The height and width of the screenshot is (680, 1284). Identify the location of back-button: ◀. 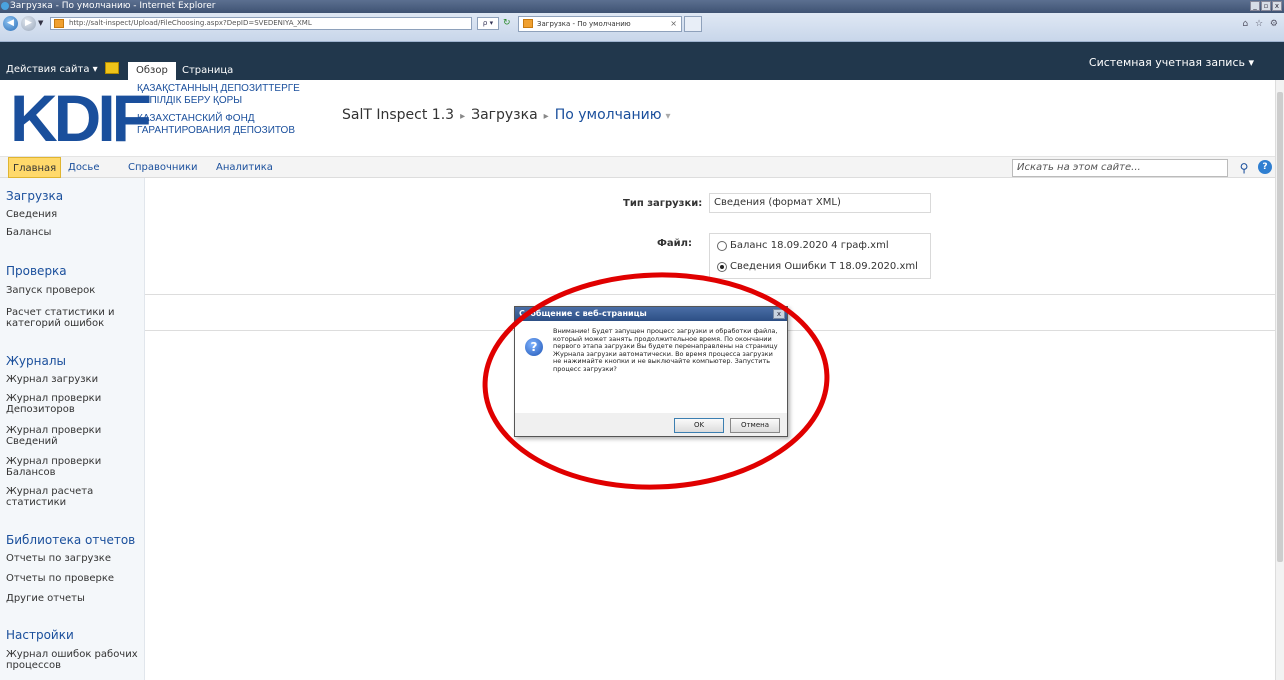
(10, 23).